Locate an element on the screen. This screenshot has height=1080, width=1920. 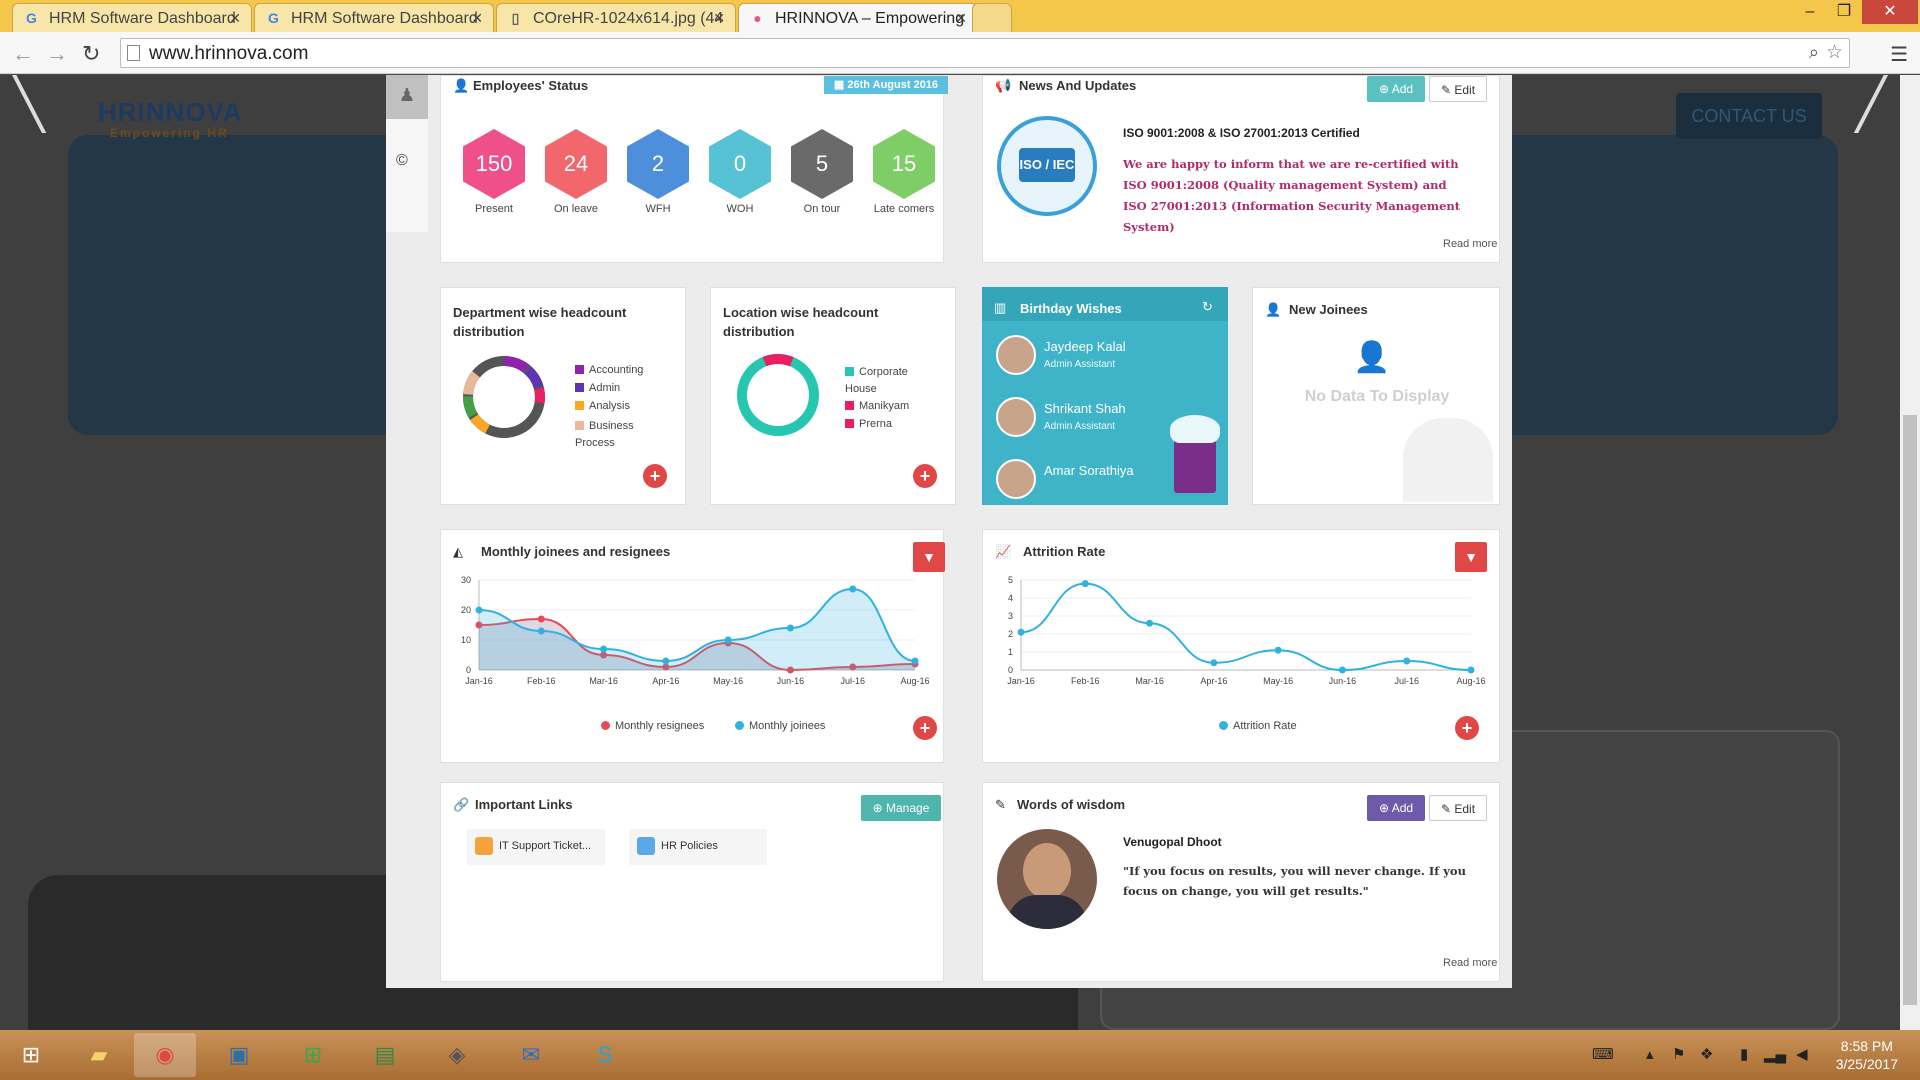
browser-tab-active: ● HRINNOVA – Empowering ✕ is located at coordinates (858, 17).